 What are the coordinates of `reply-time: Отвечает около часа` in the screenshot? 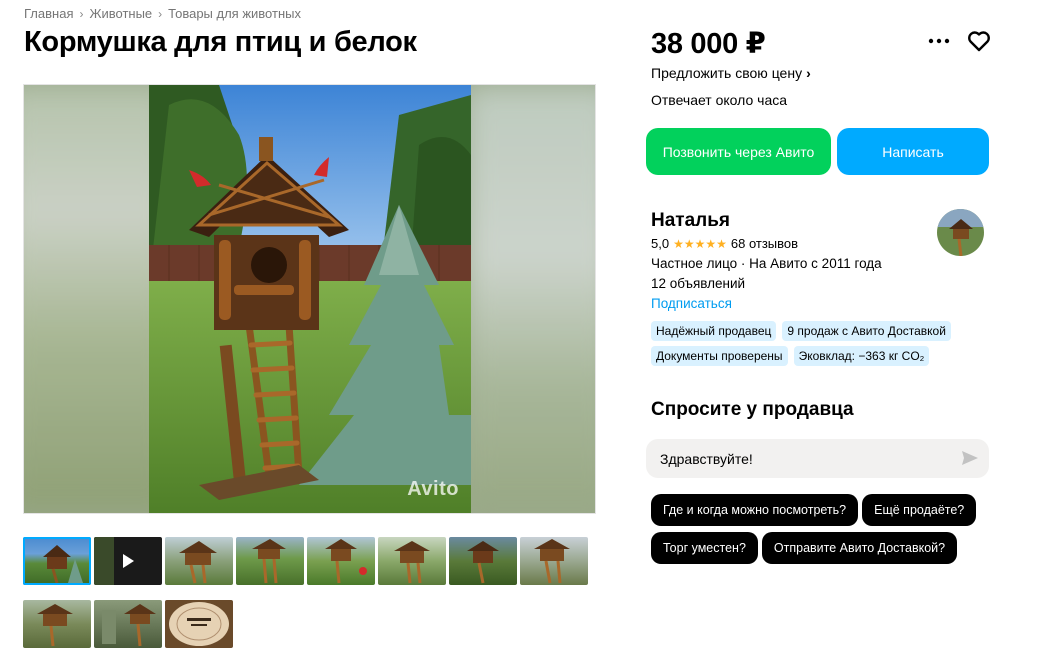 It's located at (719, 100).